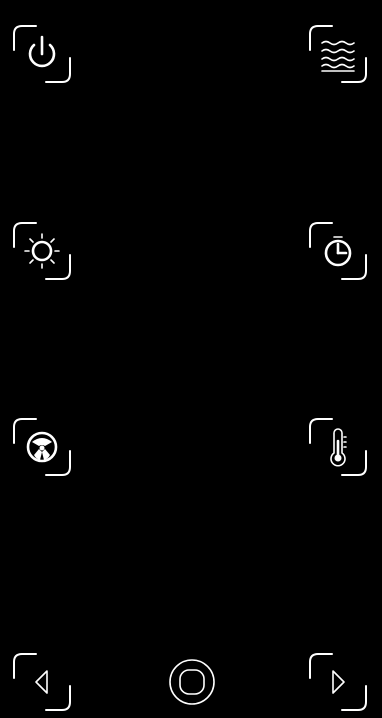 The width and height of the screenshot is (382, 718). I want to click on home-button, so click(192, 682).